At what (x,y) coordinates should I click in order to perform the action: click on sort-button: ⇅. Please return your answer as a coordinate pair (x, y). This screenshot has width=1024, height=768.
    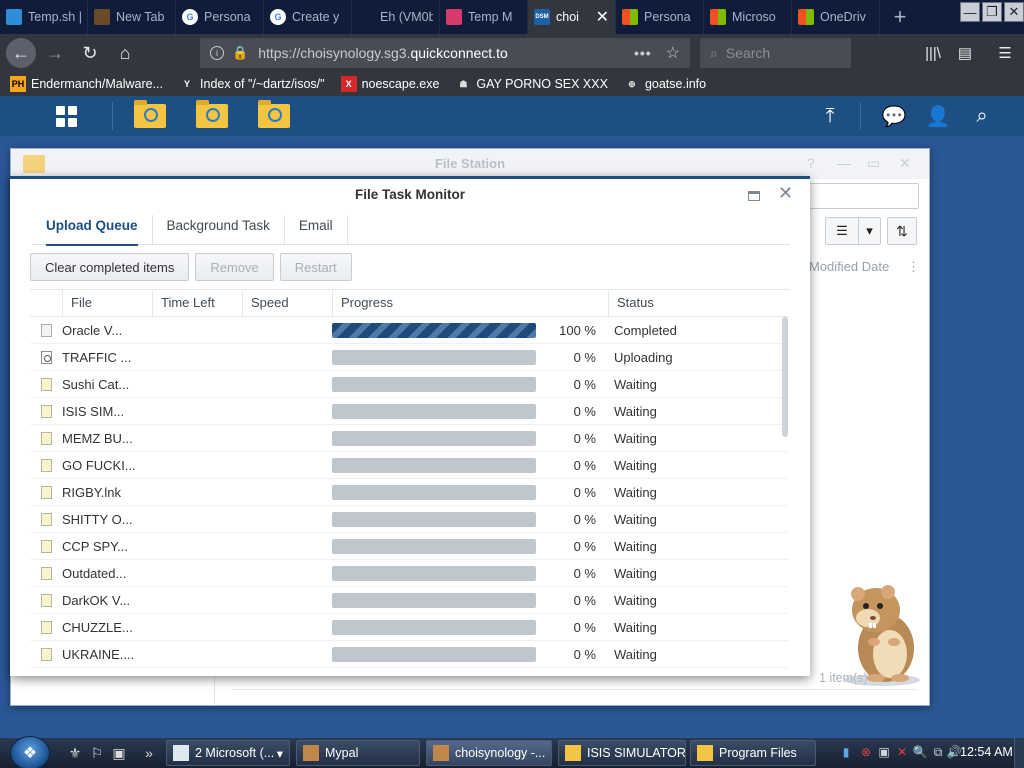
    Looking at the image, I should click on (902, 231).